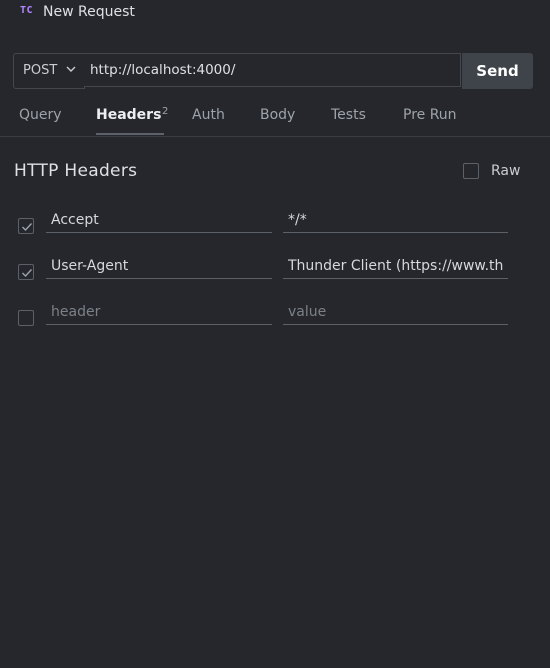  Describe the element at coordinates (165, 111) in the screenshot. I see `headers-count-badge: 2` at that location.